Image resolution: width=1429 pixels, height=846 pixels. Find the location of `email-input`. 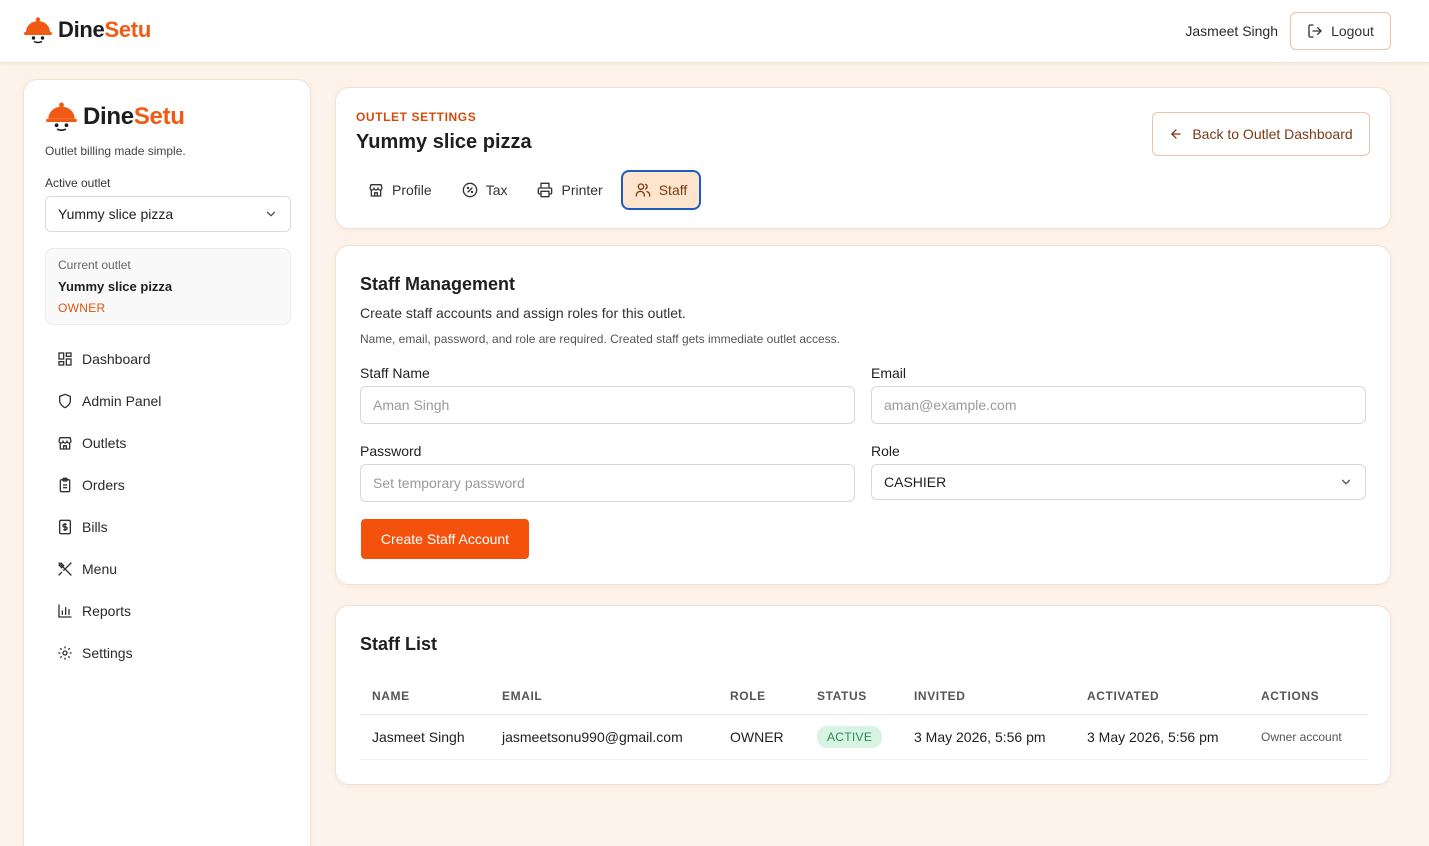

email-input is located at coordinates (1118, 405).